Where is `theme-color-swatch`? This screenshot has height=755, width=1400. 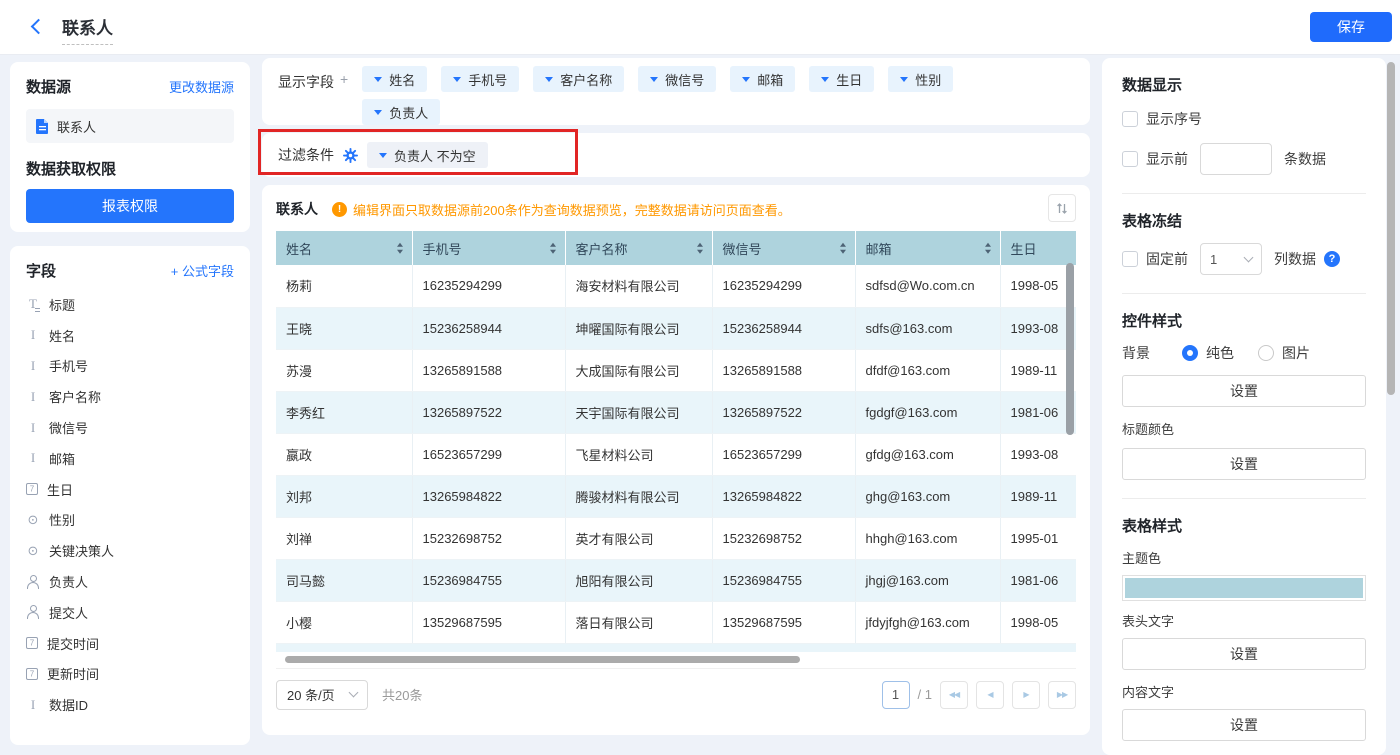 theme-color-swatch is located at coordinates (1244, 588).